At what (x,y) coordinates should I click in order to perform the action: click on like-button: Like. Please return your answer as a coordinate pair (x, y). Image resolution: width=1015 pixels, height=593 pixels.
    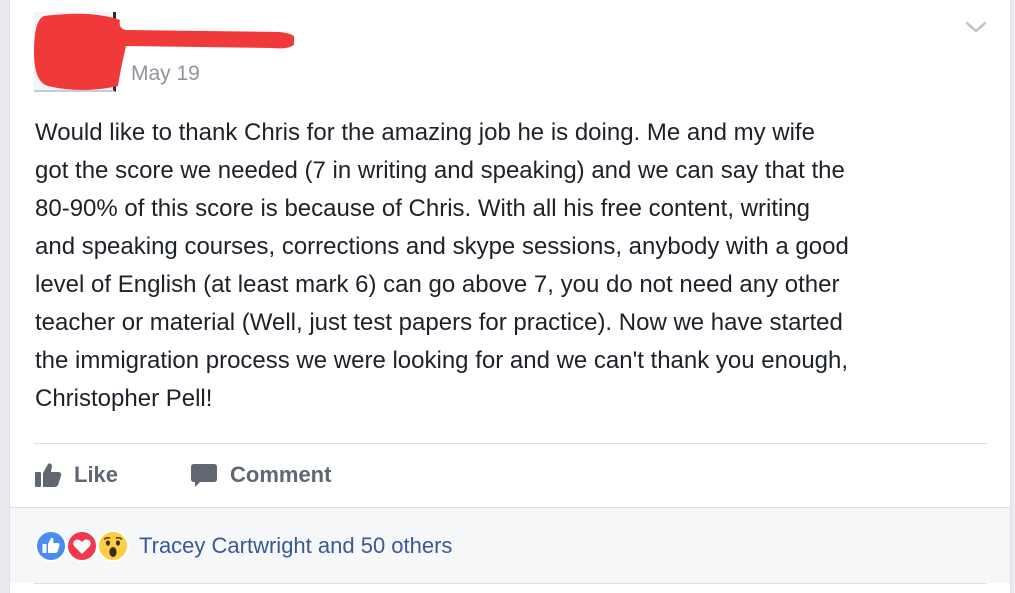
    Looking at the image, I should click on (76, 475).